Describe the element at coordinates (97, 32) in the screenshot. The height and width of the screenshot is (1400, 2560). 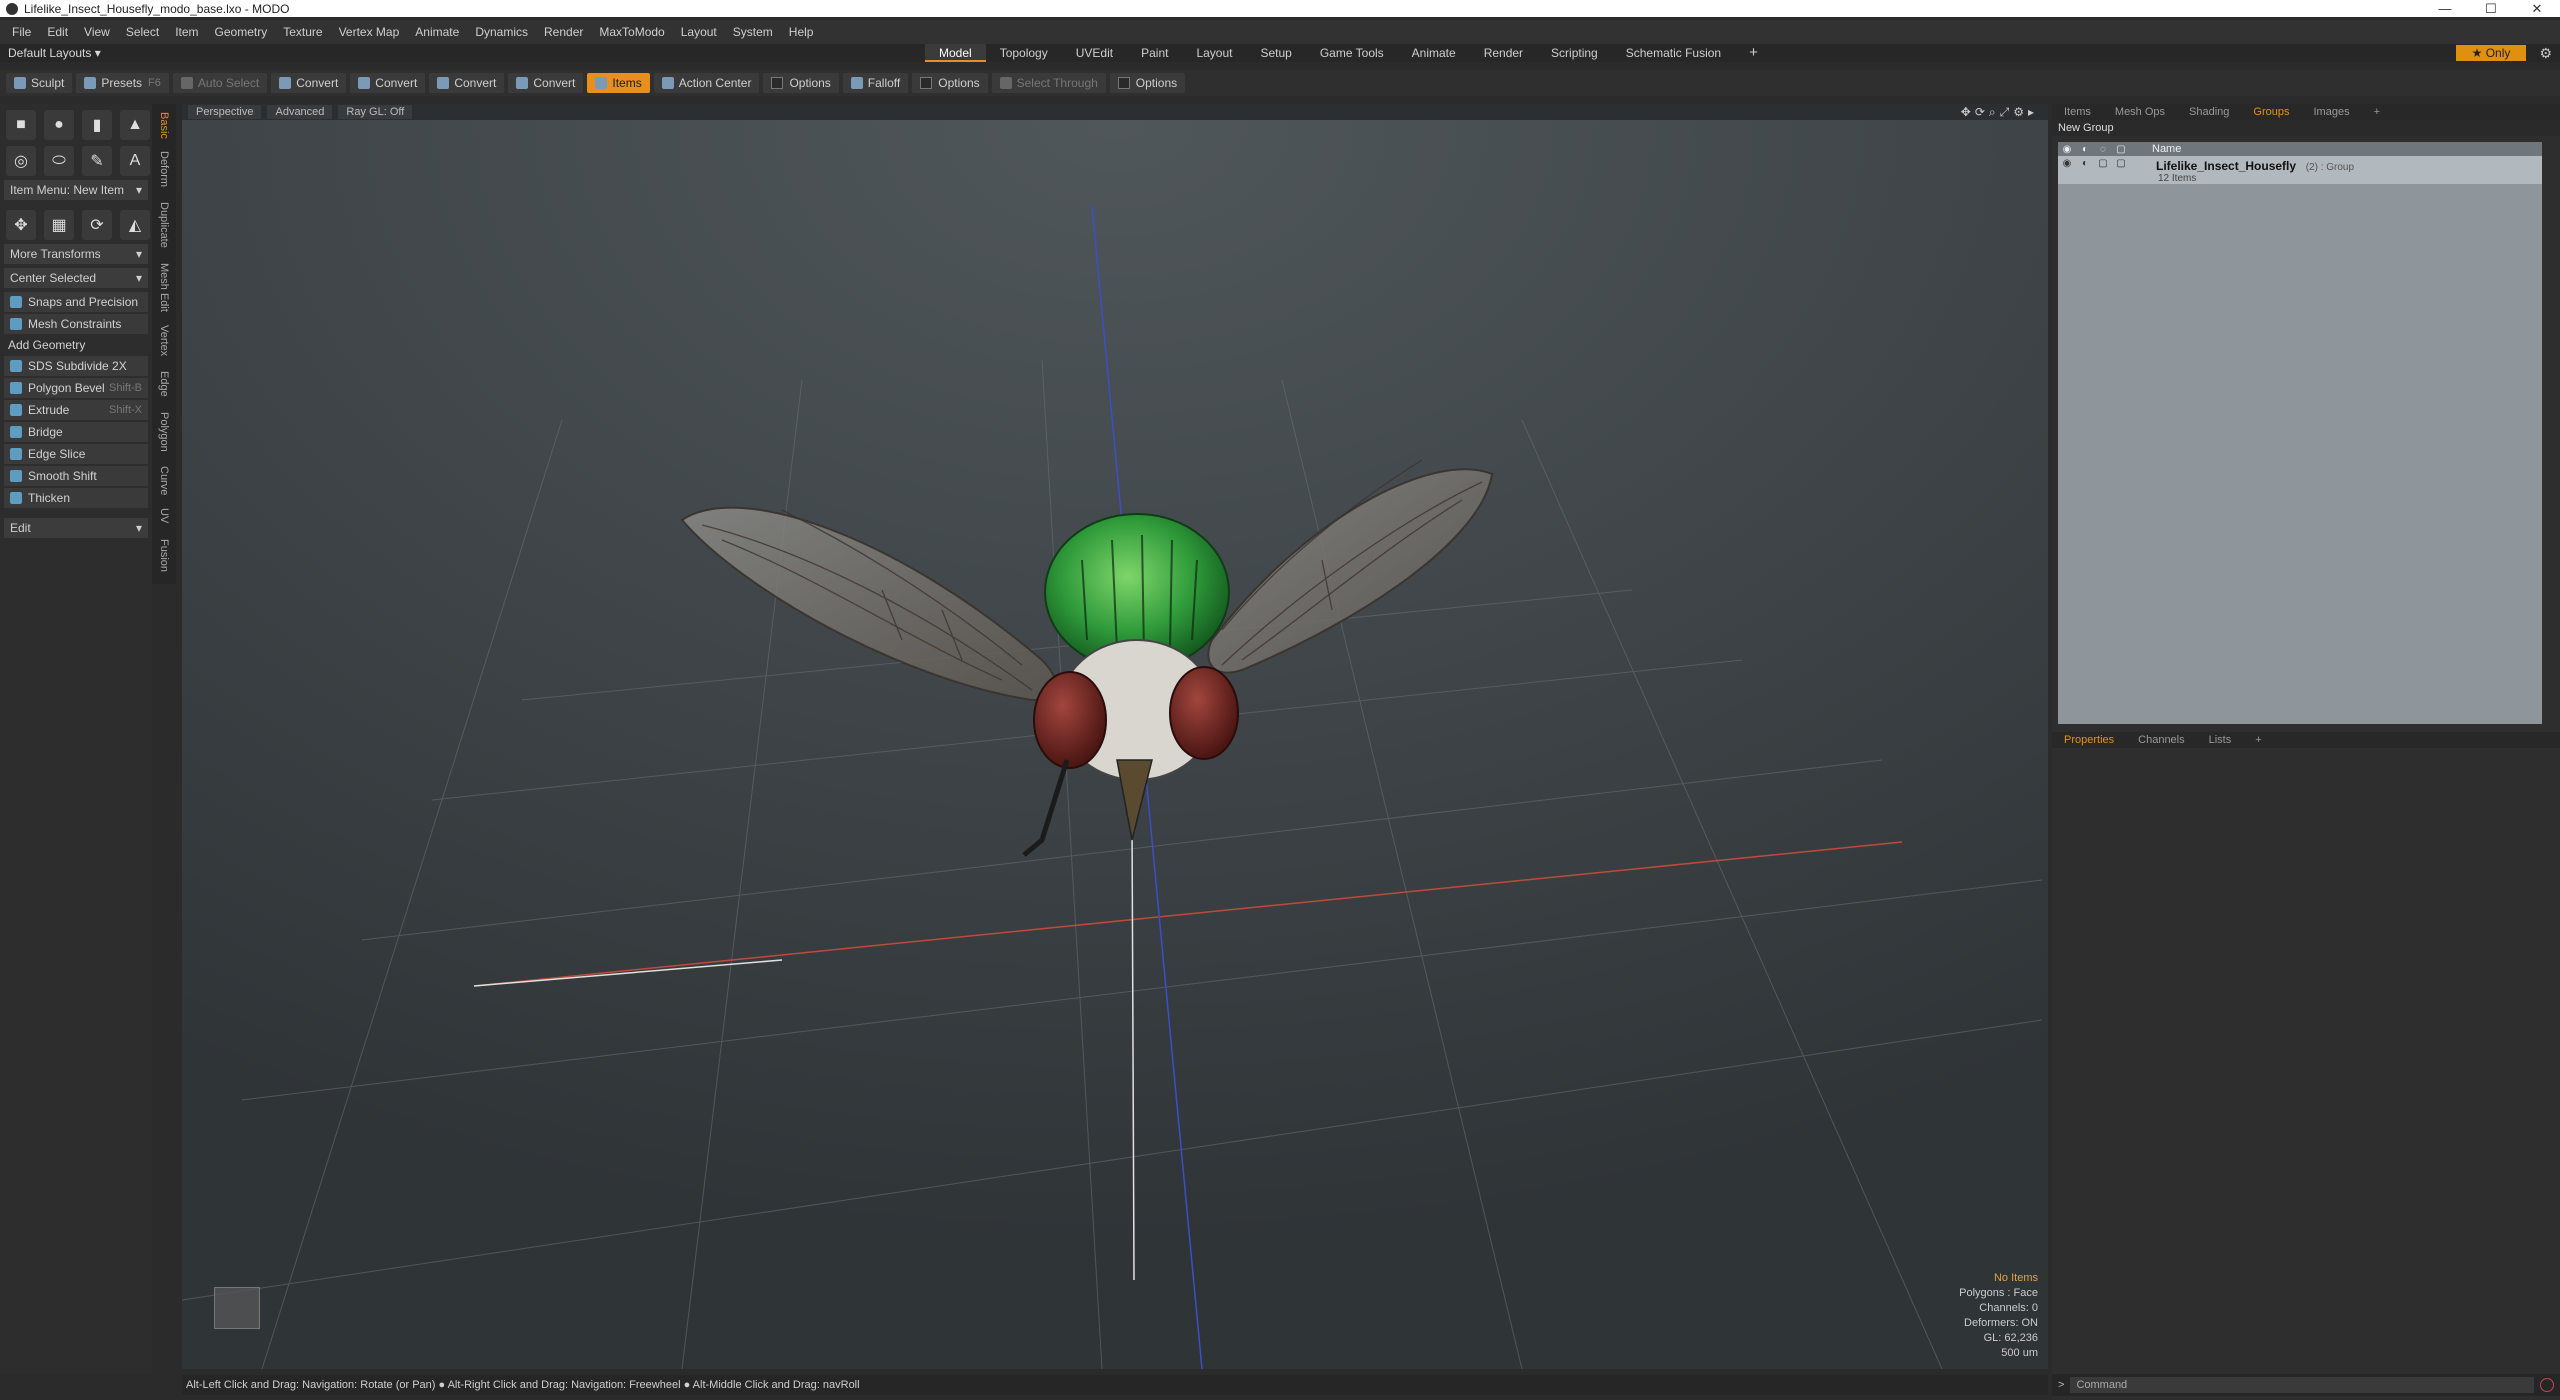
I see `menu-view: View` at that location.